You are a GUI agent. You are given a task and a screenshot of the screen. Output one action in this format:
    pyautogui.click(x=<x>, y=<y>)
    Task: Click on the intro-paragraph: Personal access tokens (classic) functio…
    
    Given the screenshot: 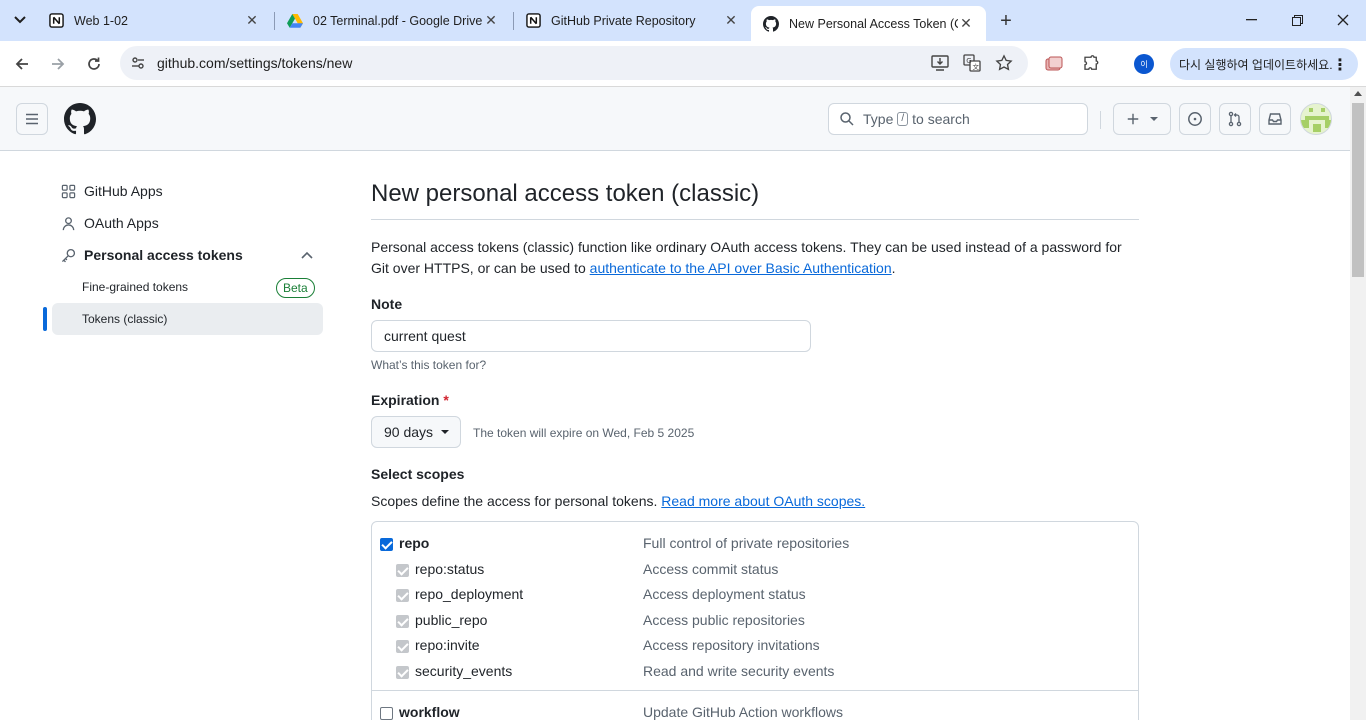 What is the action you would take?
    pyautogui.click(x=755, y=258)
    